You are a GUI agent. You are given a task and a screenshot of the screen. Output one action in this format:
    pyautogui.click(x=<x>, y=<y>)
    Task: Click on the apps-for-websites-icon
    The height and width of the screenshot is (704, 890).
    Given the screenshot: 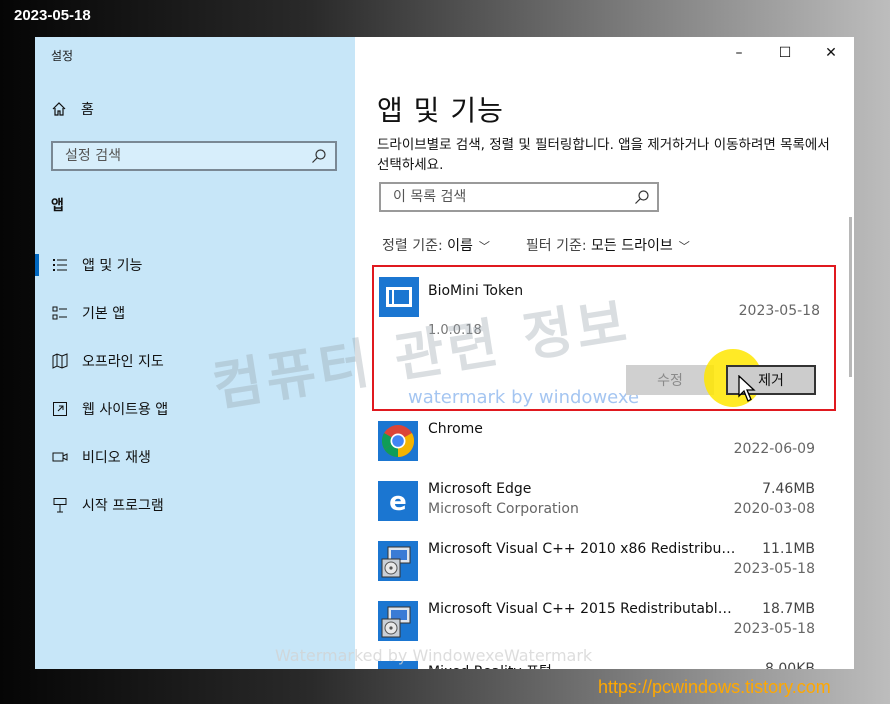 What is the action you would take?
    pyautogui.click(x=60, y=409)
    